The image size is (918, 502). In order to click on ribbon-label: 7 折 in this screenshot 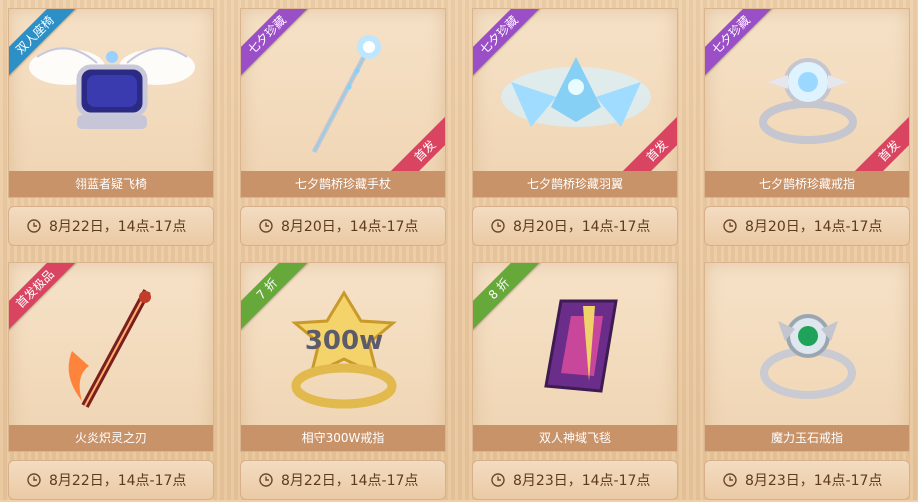, I will do `click(275, 297)`.